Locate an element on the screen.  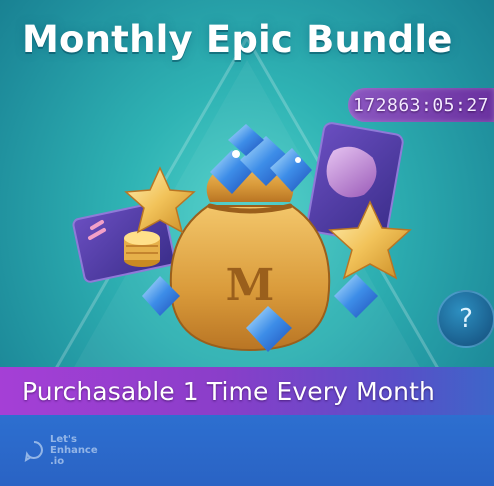
help-button: ? is located at coordinates (465, 319).